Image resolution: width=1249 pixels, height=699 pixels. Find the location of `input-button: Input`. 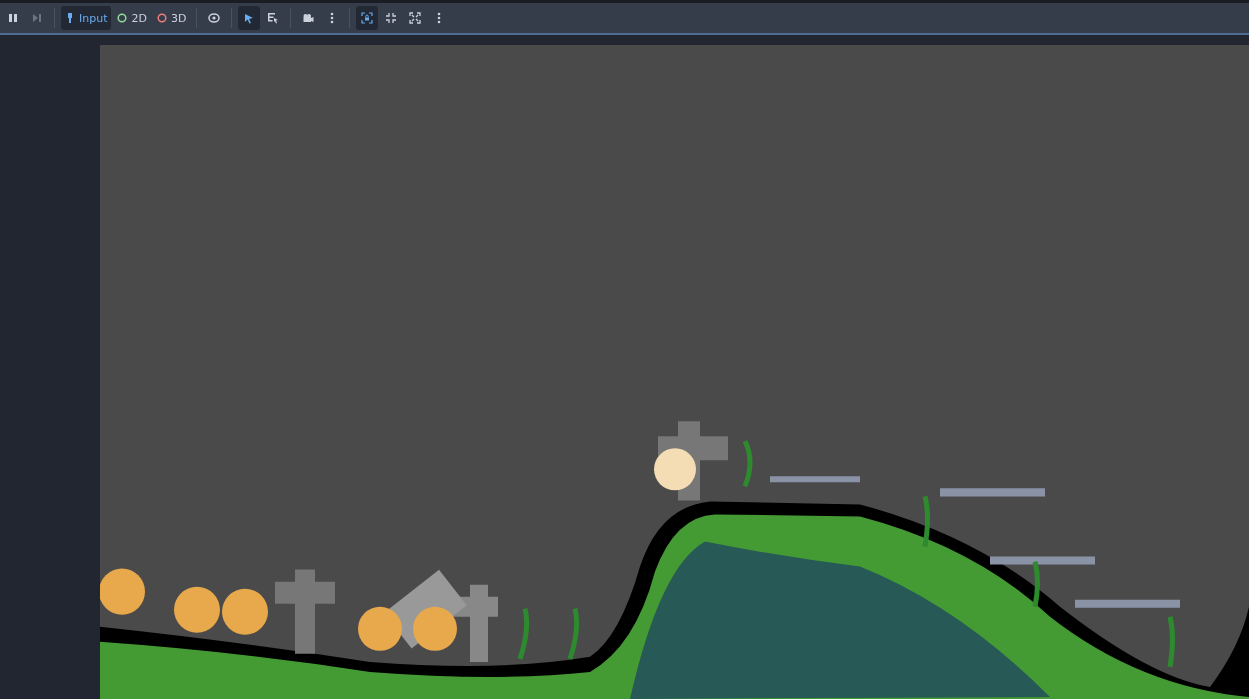

input-button: Input is located at coordinates (86, 18).